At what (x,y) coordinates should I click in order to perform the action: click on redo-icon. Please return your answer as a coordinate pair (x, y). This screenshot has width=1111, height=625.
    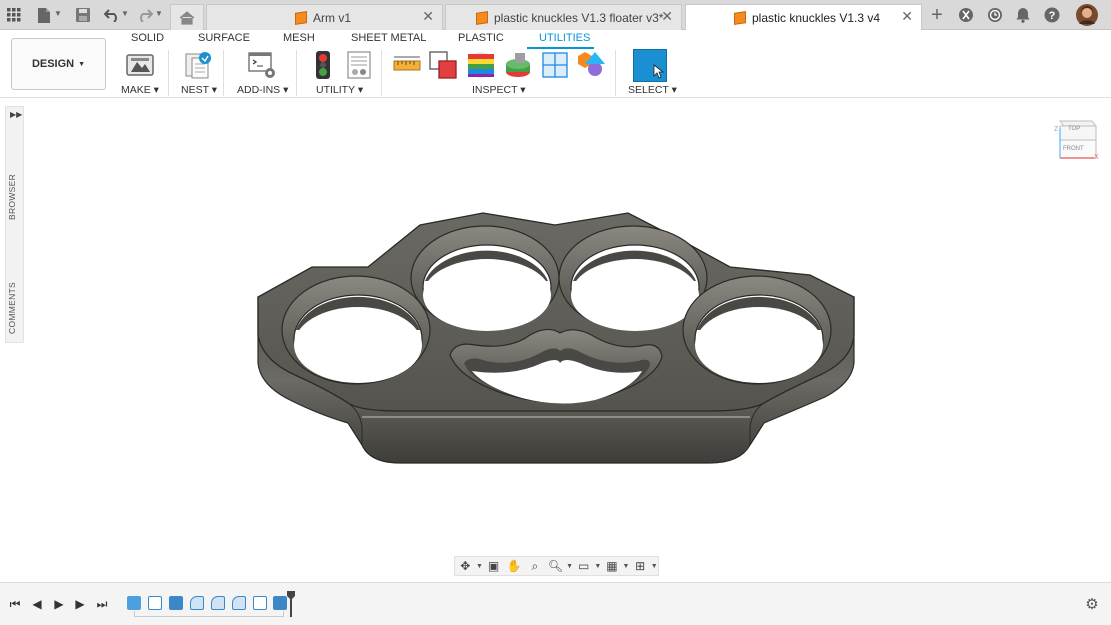
    Looking at the image, I should click on (145, 15).